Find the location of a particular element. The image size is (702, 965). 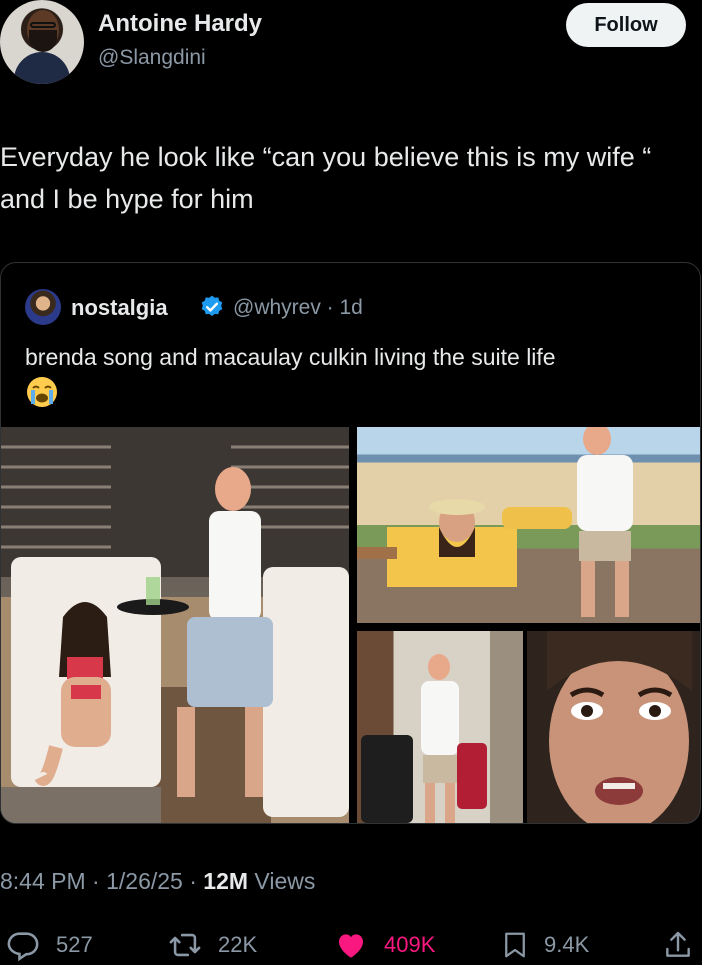

author-handle: @Slangdini is located at coordinates (152, 58).